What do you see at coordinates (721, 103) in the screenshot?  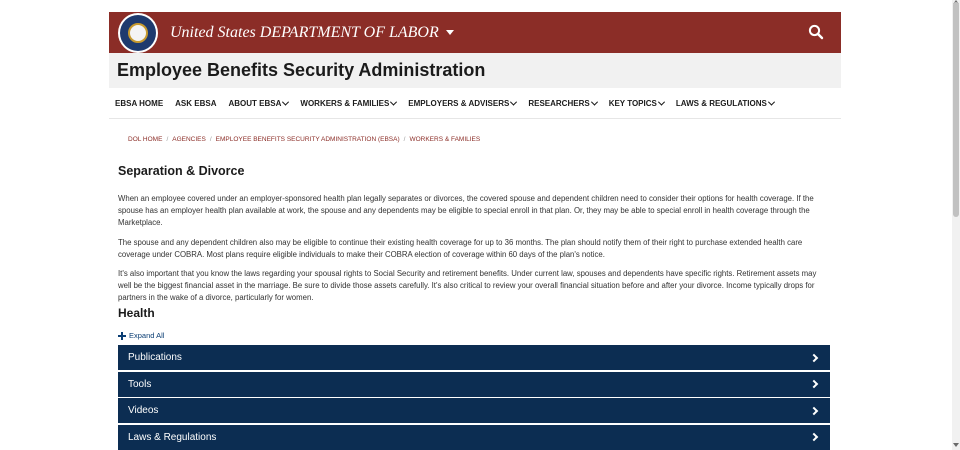 I see `nav-label: LAWS & REGULATIONS` at bounding box center [721, 103].